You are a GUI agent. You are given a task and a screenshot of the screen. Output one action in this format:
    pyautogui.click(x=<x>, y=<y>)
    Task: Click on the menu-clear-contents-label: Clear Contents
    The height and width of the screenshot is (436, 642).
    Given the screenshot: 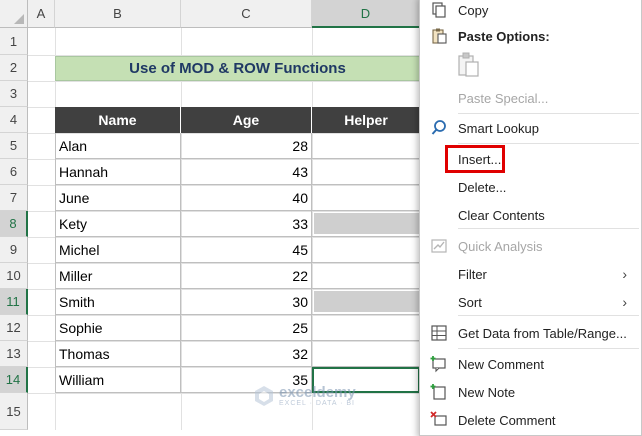 What is the action you would take?
    pyautogui.click(x=501, y=215)
    